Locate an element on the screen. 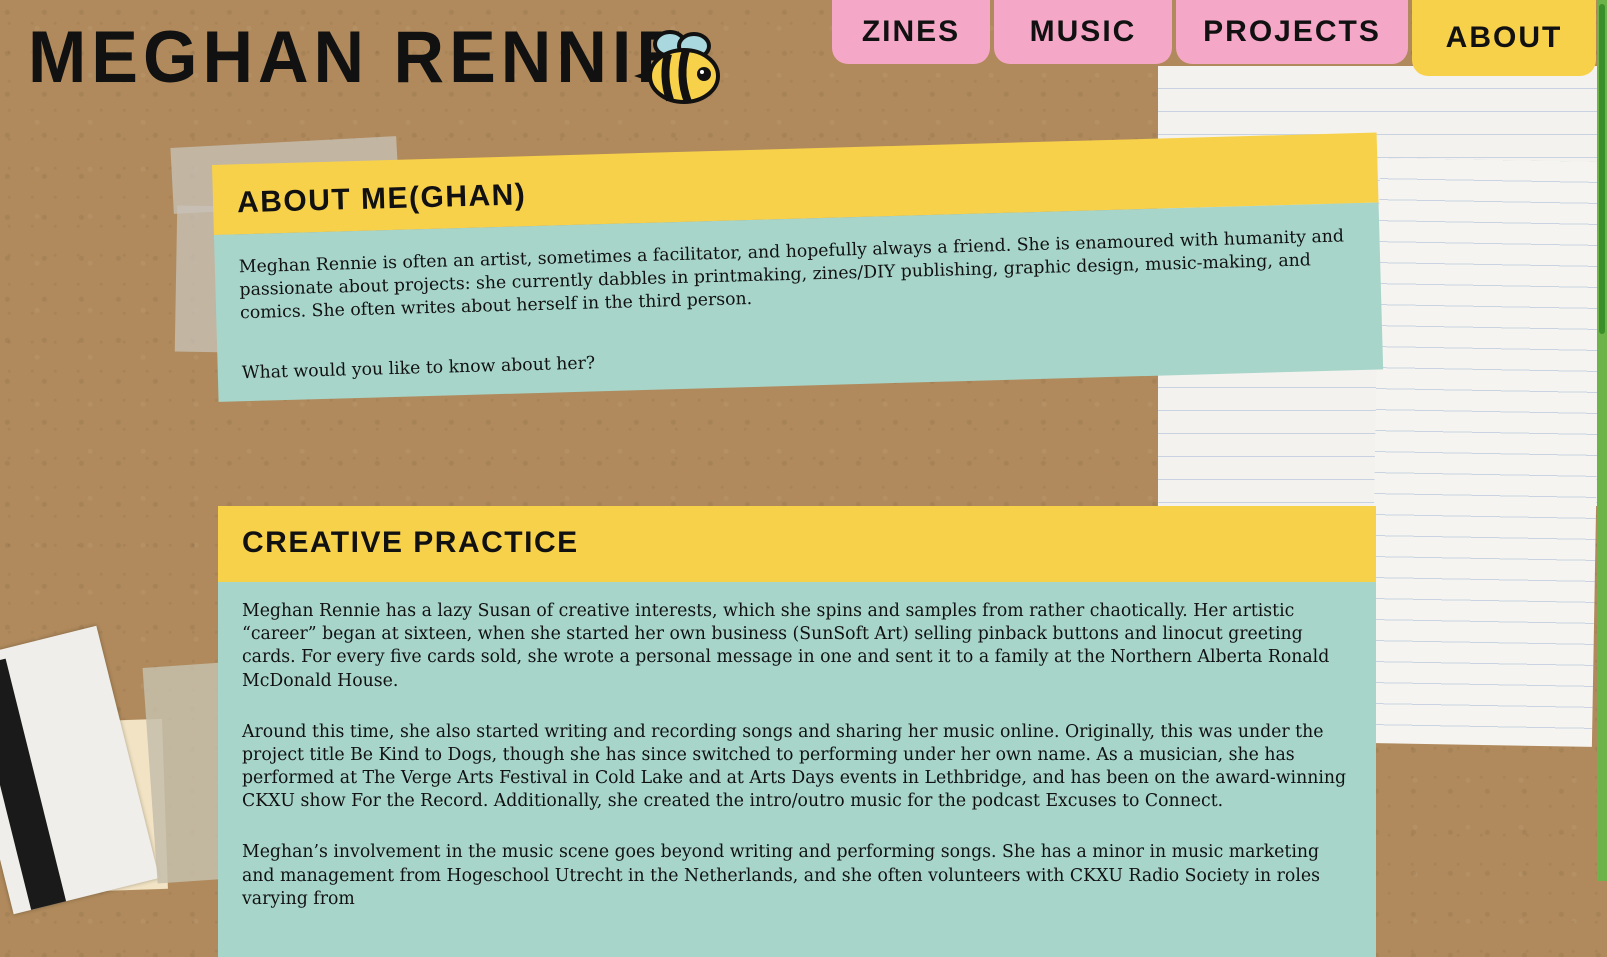 The image size is (1607, 957). creative-practice-heading: CREATIVE PRACTICE is located at coordinates (797, 544).